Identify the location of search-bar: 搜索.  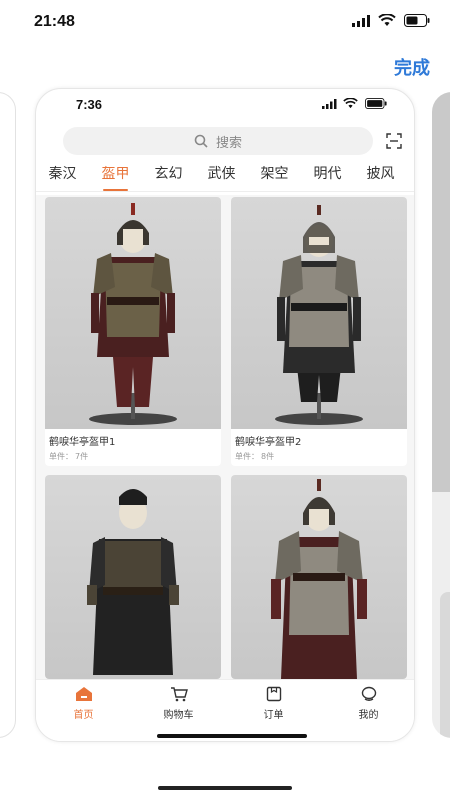
(218, 141).